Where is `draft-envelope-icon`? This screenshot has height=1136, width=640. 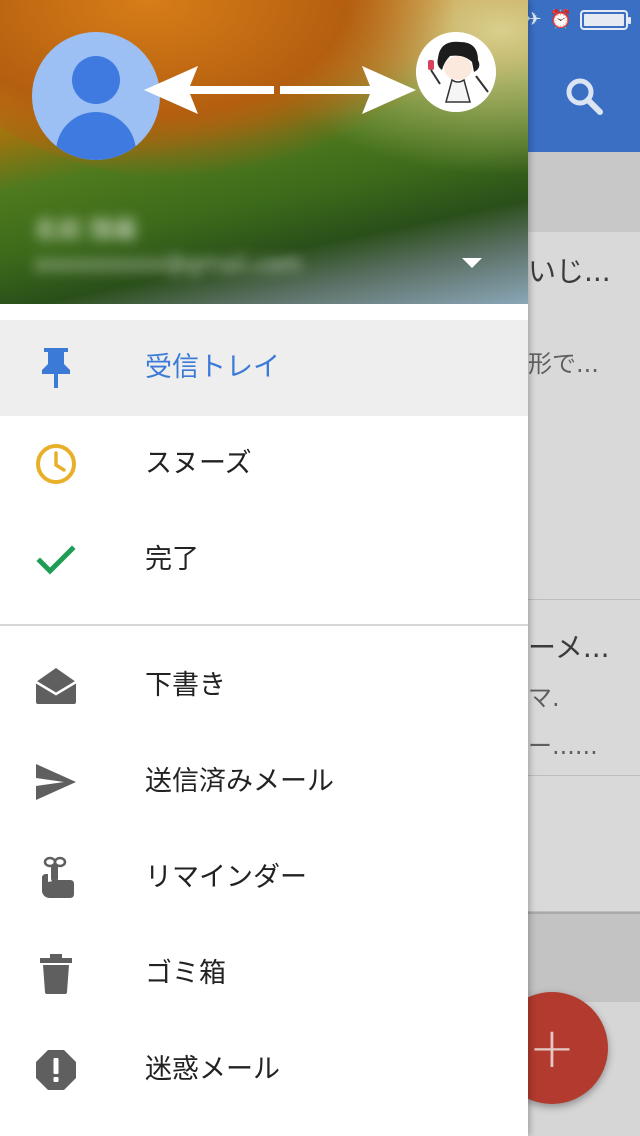
draft-envelope-icon is located at coordinates (56, 686).